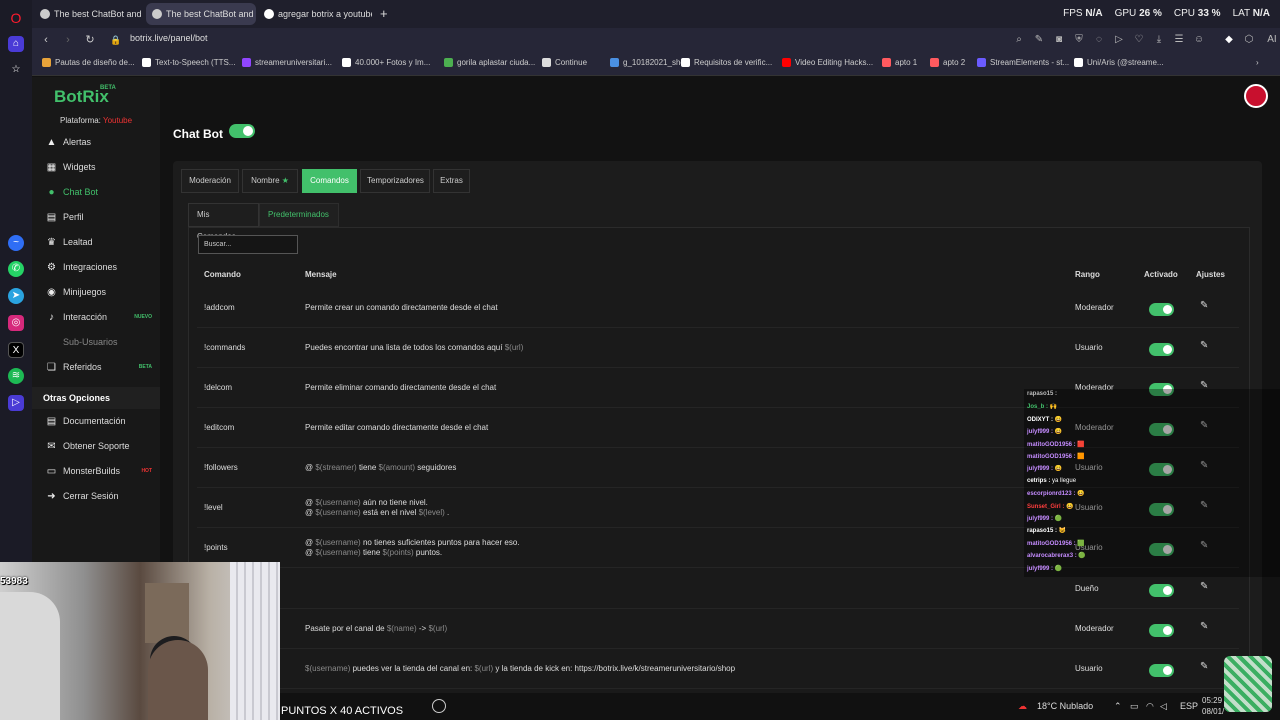  Describe the element at coordinates (96, 317) in the screenshot. I see `sidebar-item-interacci-n: ♪ Interacción NUEVO` at that location.